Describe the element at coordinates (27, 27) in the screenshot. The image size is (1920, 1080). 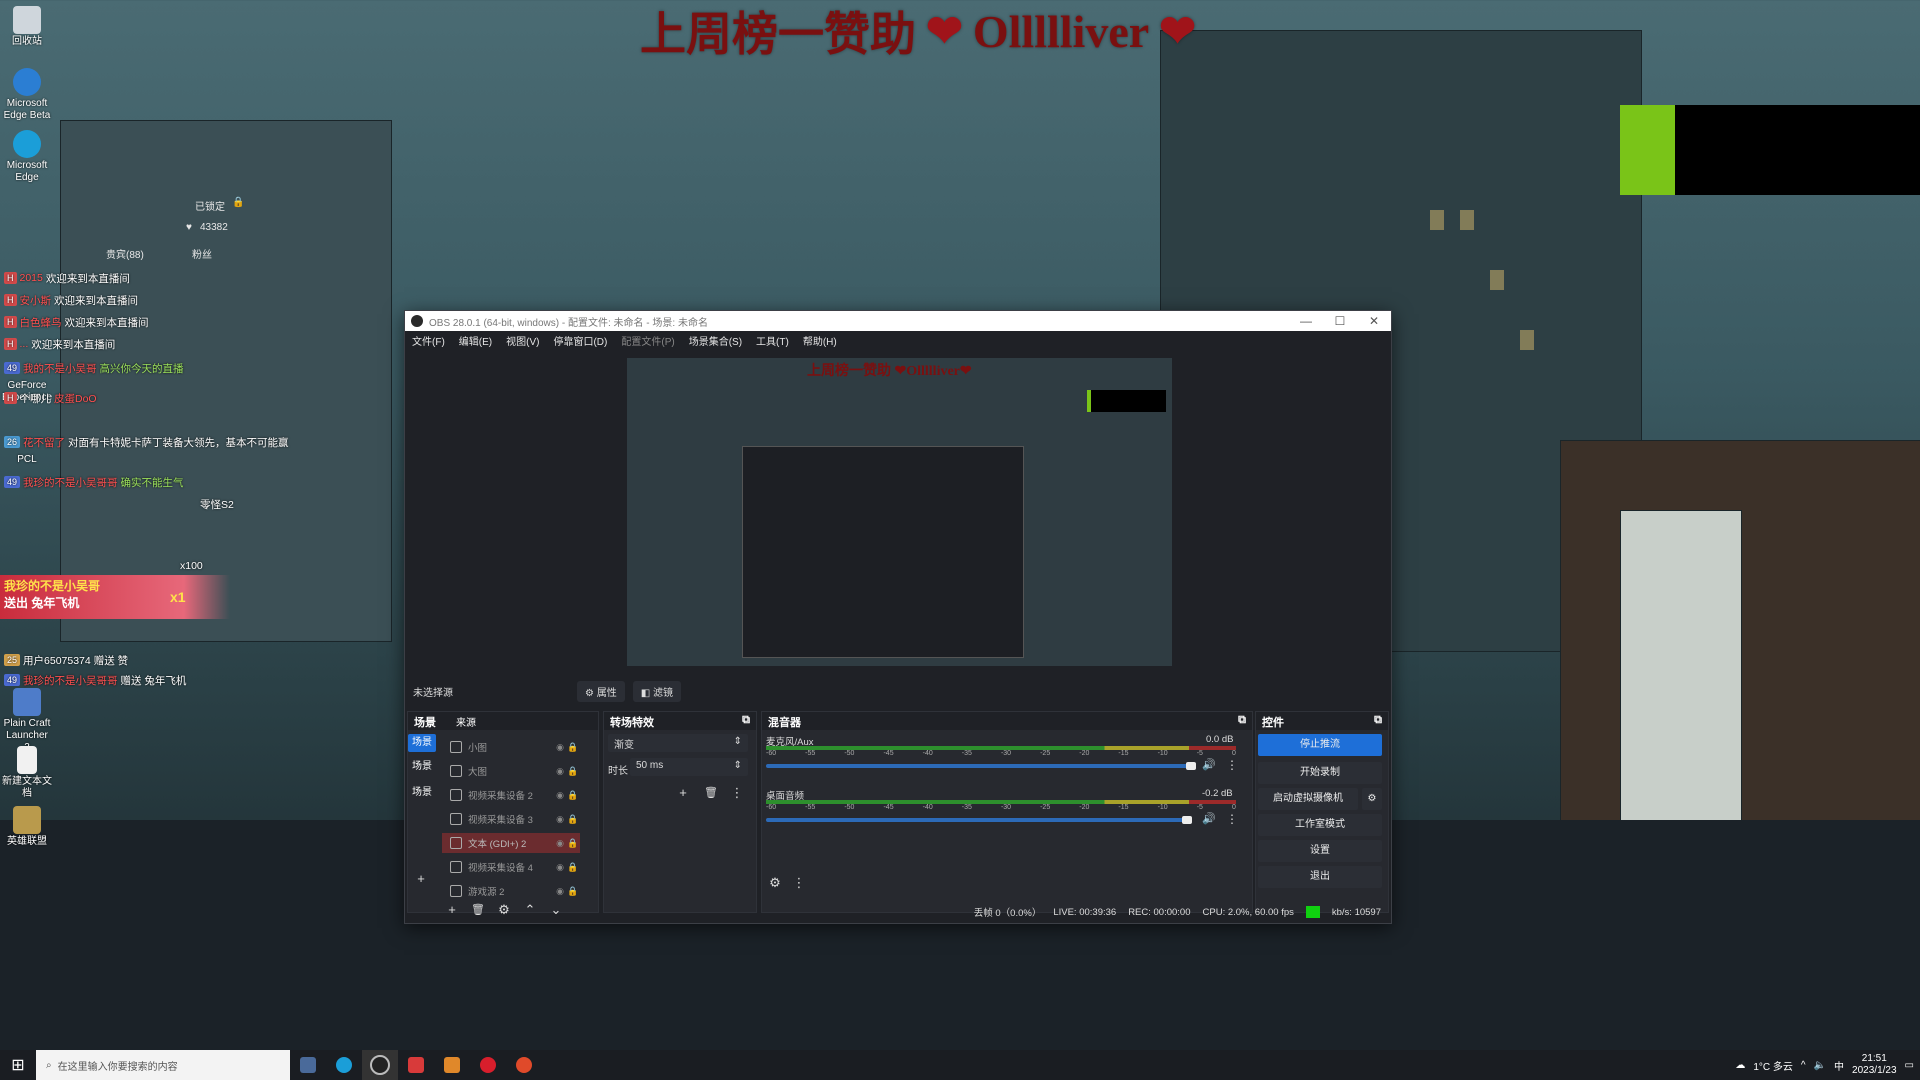
I see `desktop-icon-recycle-bin: 回收站` at that location.